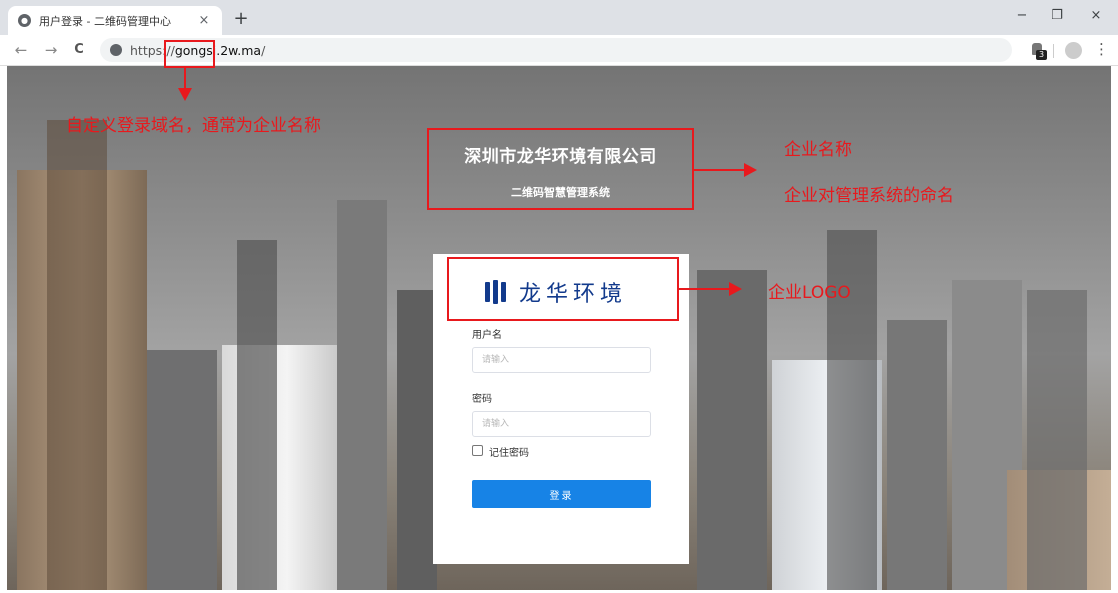 This screenshot has height=593, width=1118. Describe the element at coordinates (1053, 51) in the screenshot. I see `toolbar-divider` at that location.